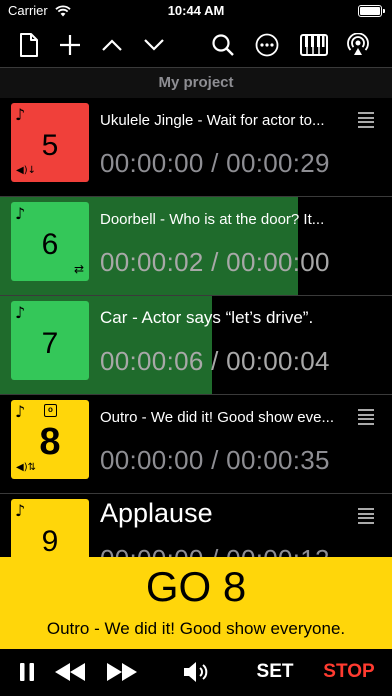 The image size is (392, 696). What do you see at coordinates (215, 361) in the screenshot?
I see `cue-time: 00:00:06 / 00:00:04` at bounding box center [215, 361].